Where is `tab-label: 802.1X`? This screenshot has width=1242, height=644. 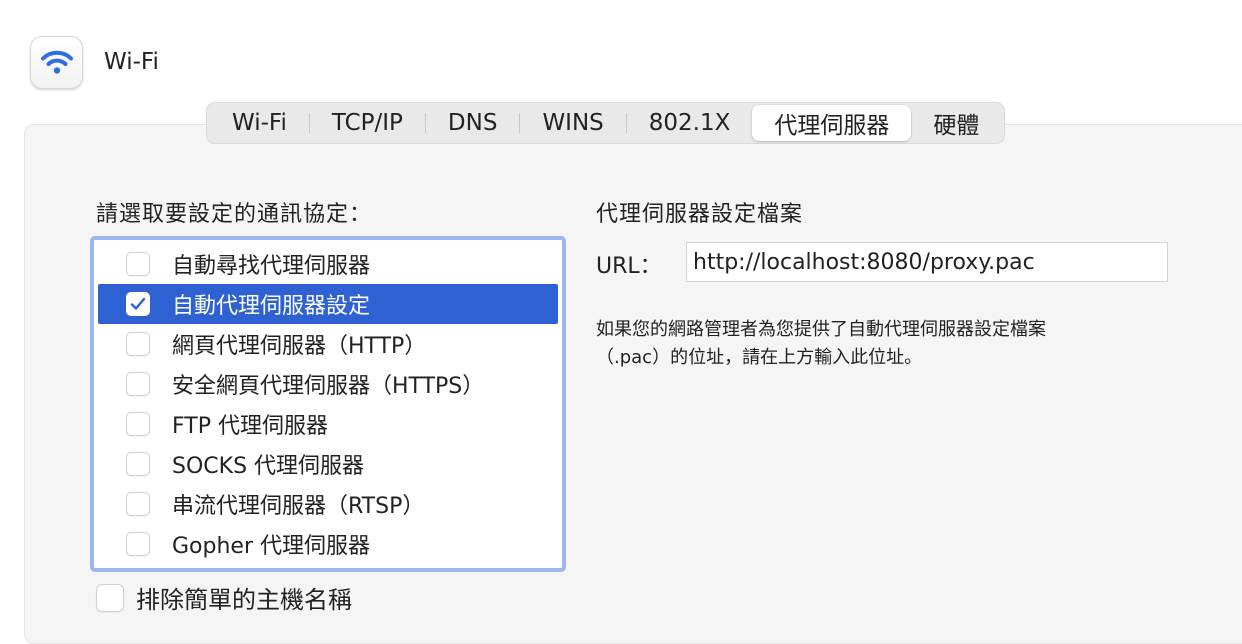
tab-label: 802.1X is located at coordinates (689, 123).